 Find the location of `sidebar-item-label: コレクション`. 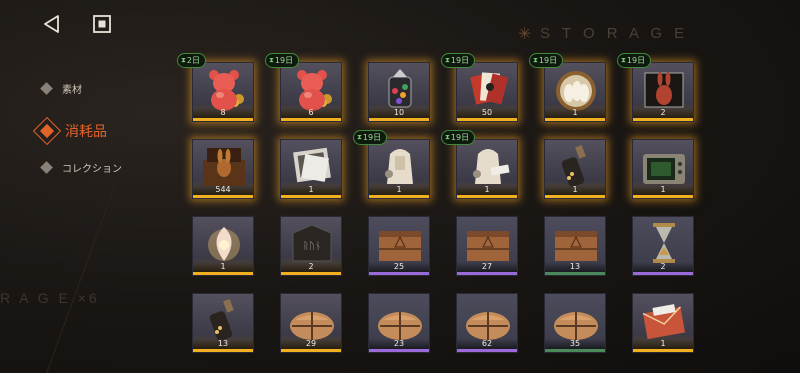

sidebar-item-label: コレクション is located at coordinates (92, 169).